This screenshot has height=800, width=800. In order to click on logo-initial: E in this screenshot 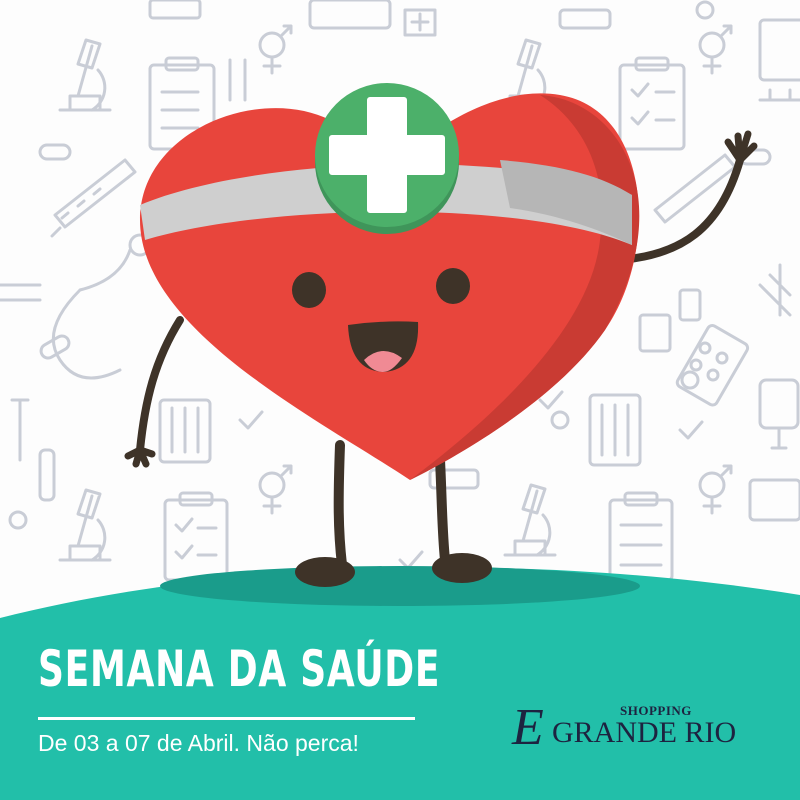, I will do `click(528, 727)`.